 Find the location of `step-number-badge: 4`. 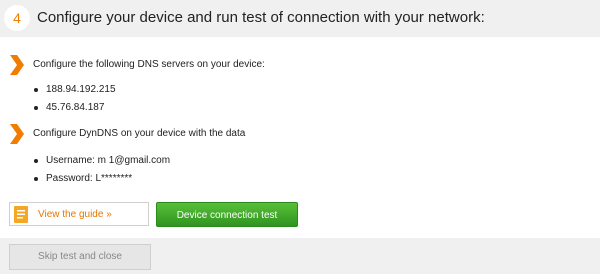

step-number-badge: 4 is located at coordinates (17, 18).